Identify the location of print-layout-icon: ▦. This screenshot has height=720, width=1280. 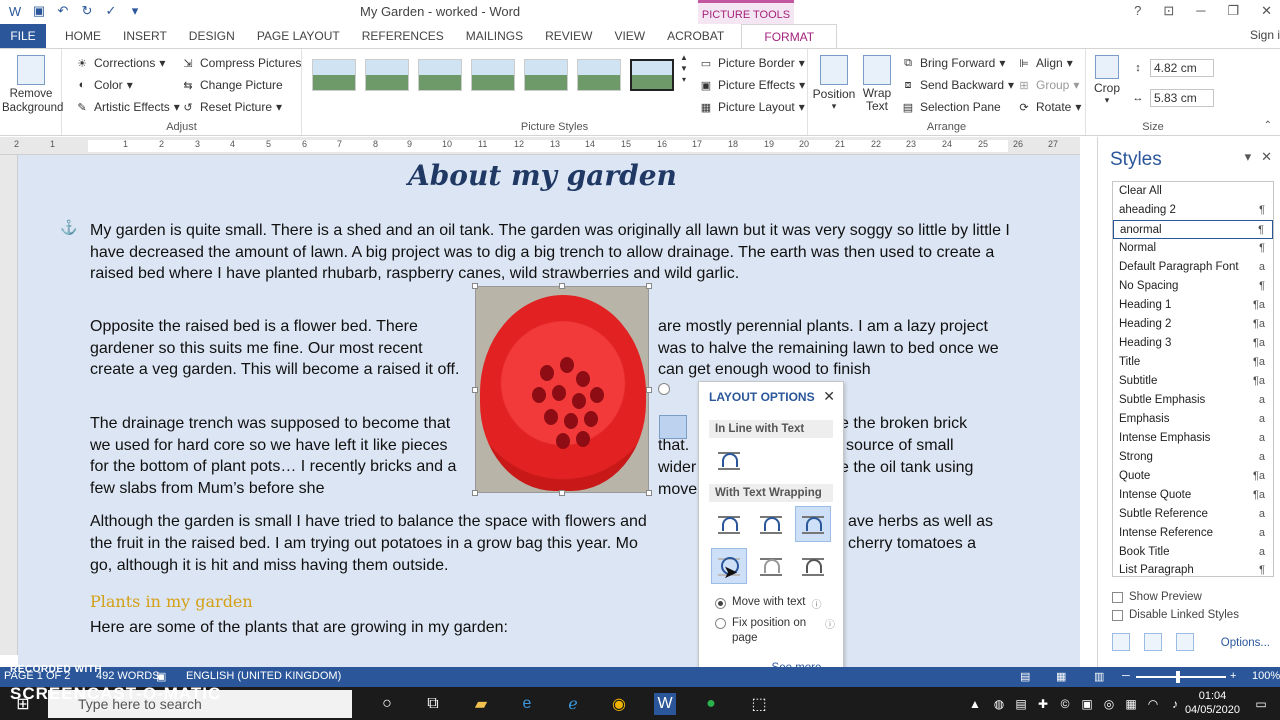
(1061, 676).